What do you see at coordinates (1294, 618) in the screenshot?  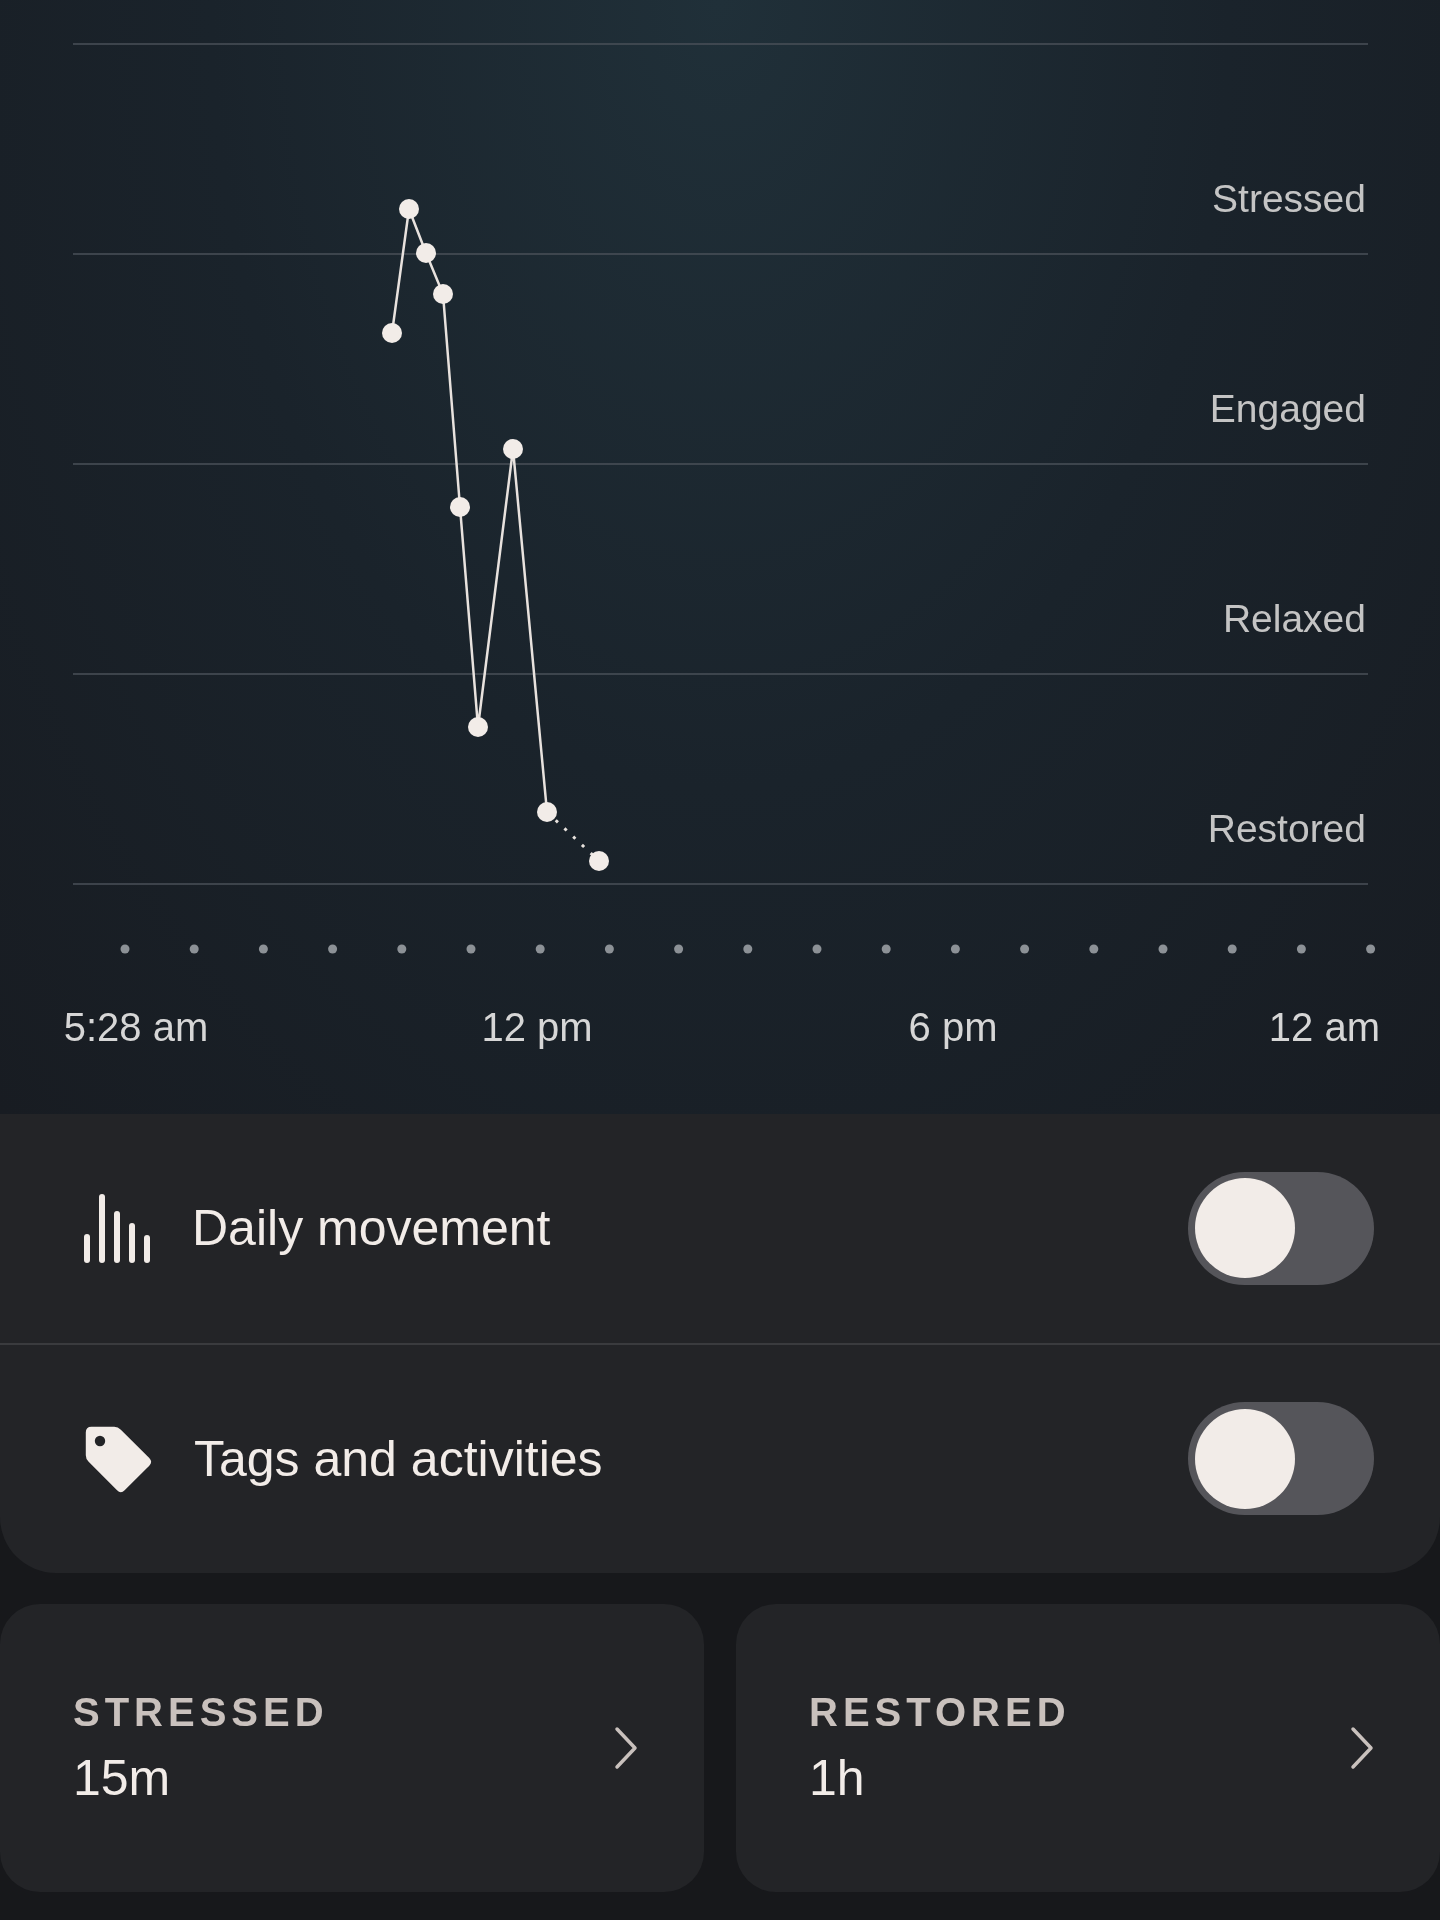 I see `axis-label: Relaxed` at bounding box center [1294, 618].